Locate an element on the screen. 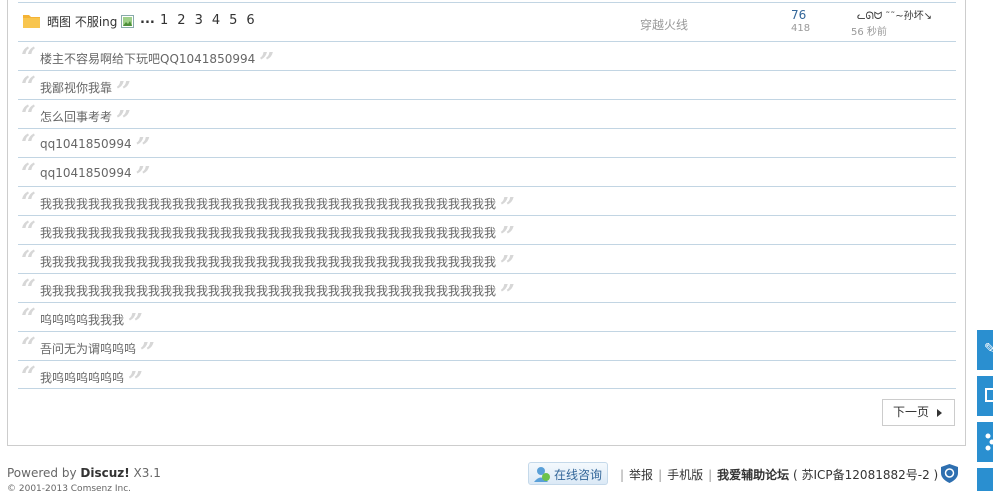  folder-icon is located at coordinates (31, 20).